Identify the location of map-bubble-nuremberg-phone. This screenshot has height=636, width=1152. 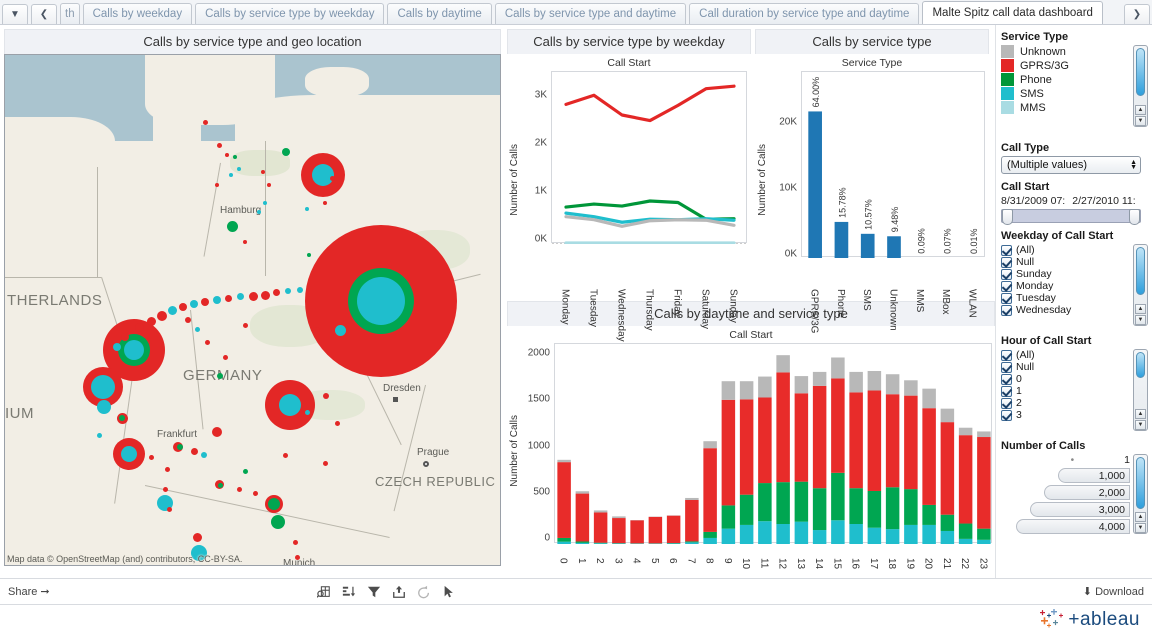
(274, 504).